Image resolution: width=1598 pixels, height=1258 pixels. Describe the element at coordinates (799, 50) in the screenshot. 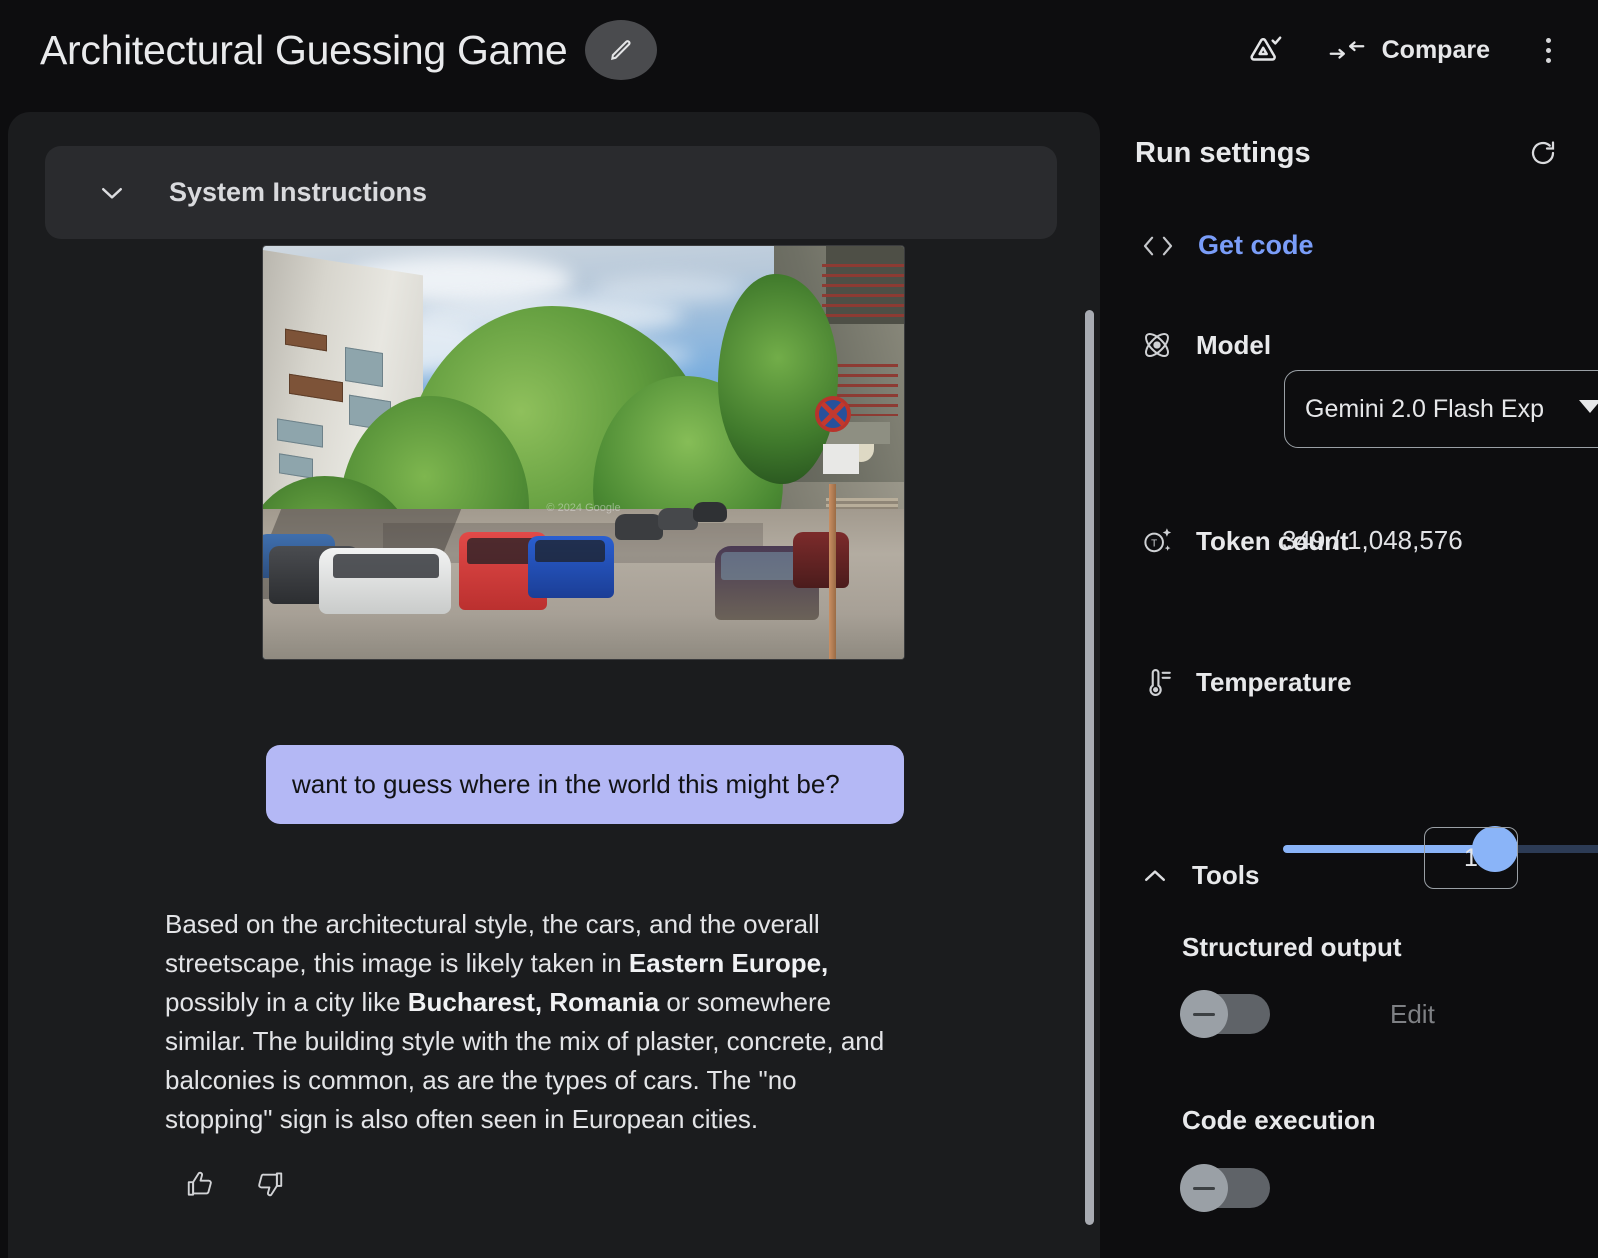

I see `top-bar: Architectural Guessing Game Compare` at that location.